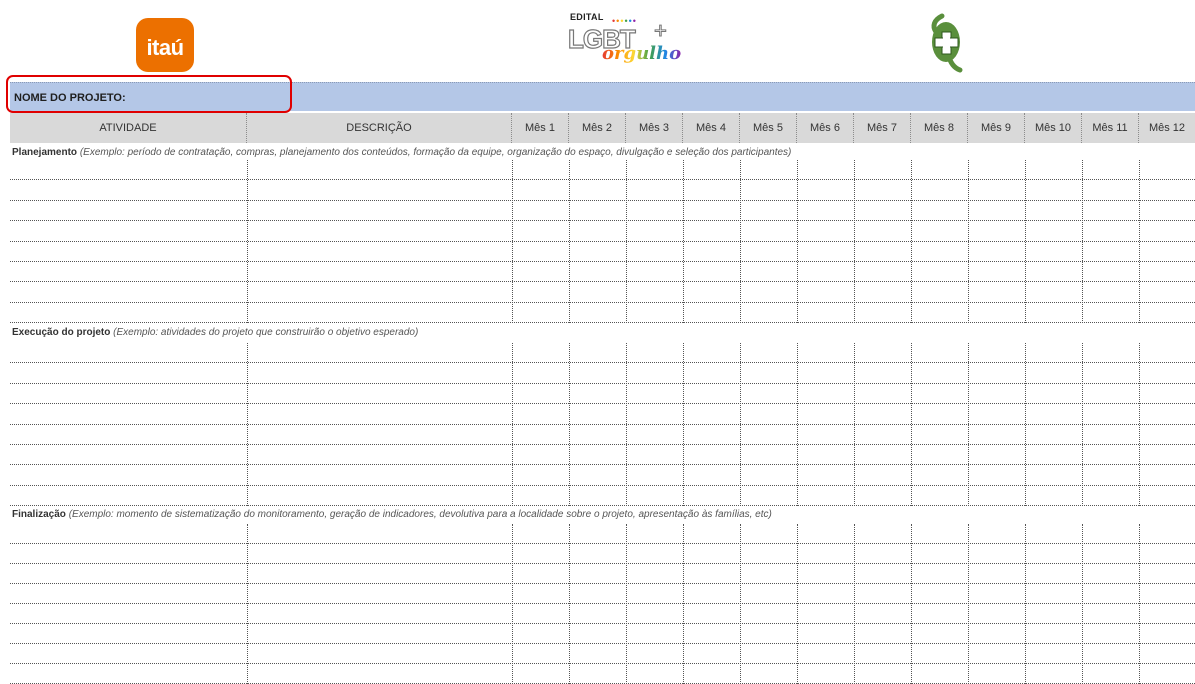 The width and height of the screenshot is (1195, 684). I want to click on section-name: Finalização, so click(39, 514).